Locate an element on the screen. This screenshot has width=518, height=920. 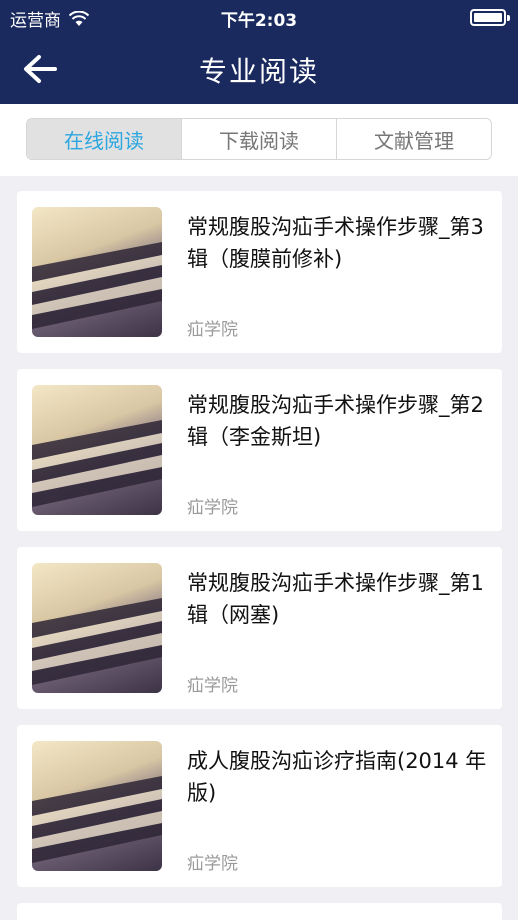
battery-icon is located at coordinates (490, 17).